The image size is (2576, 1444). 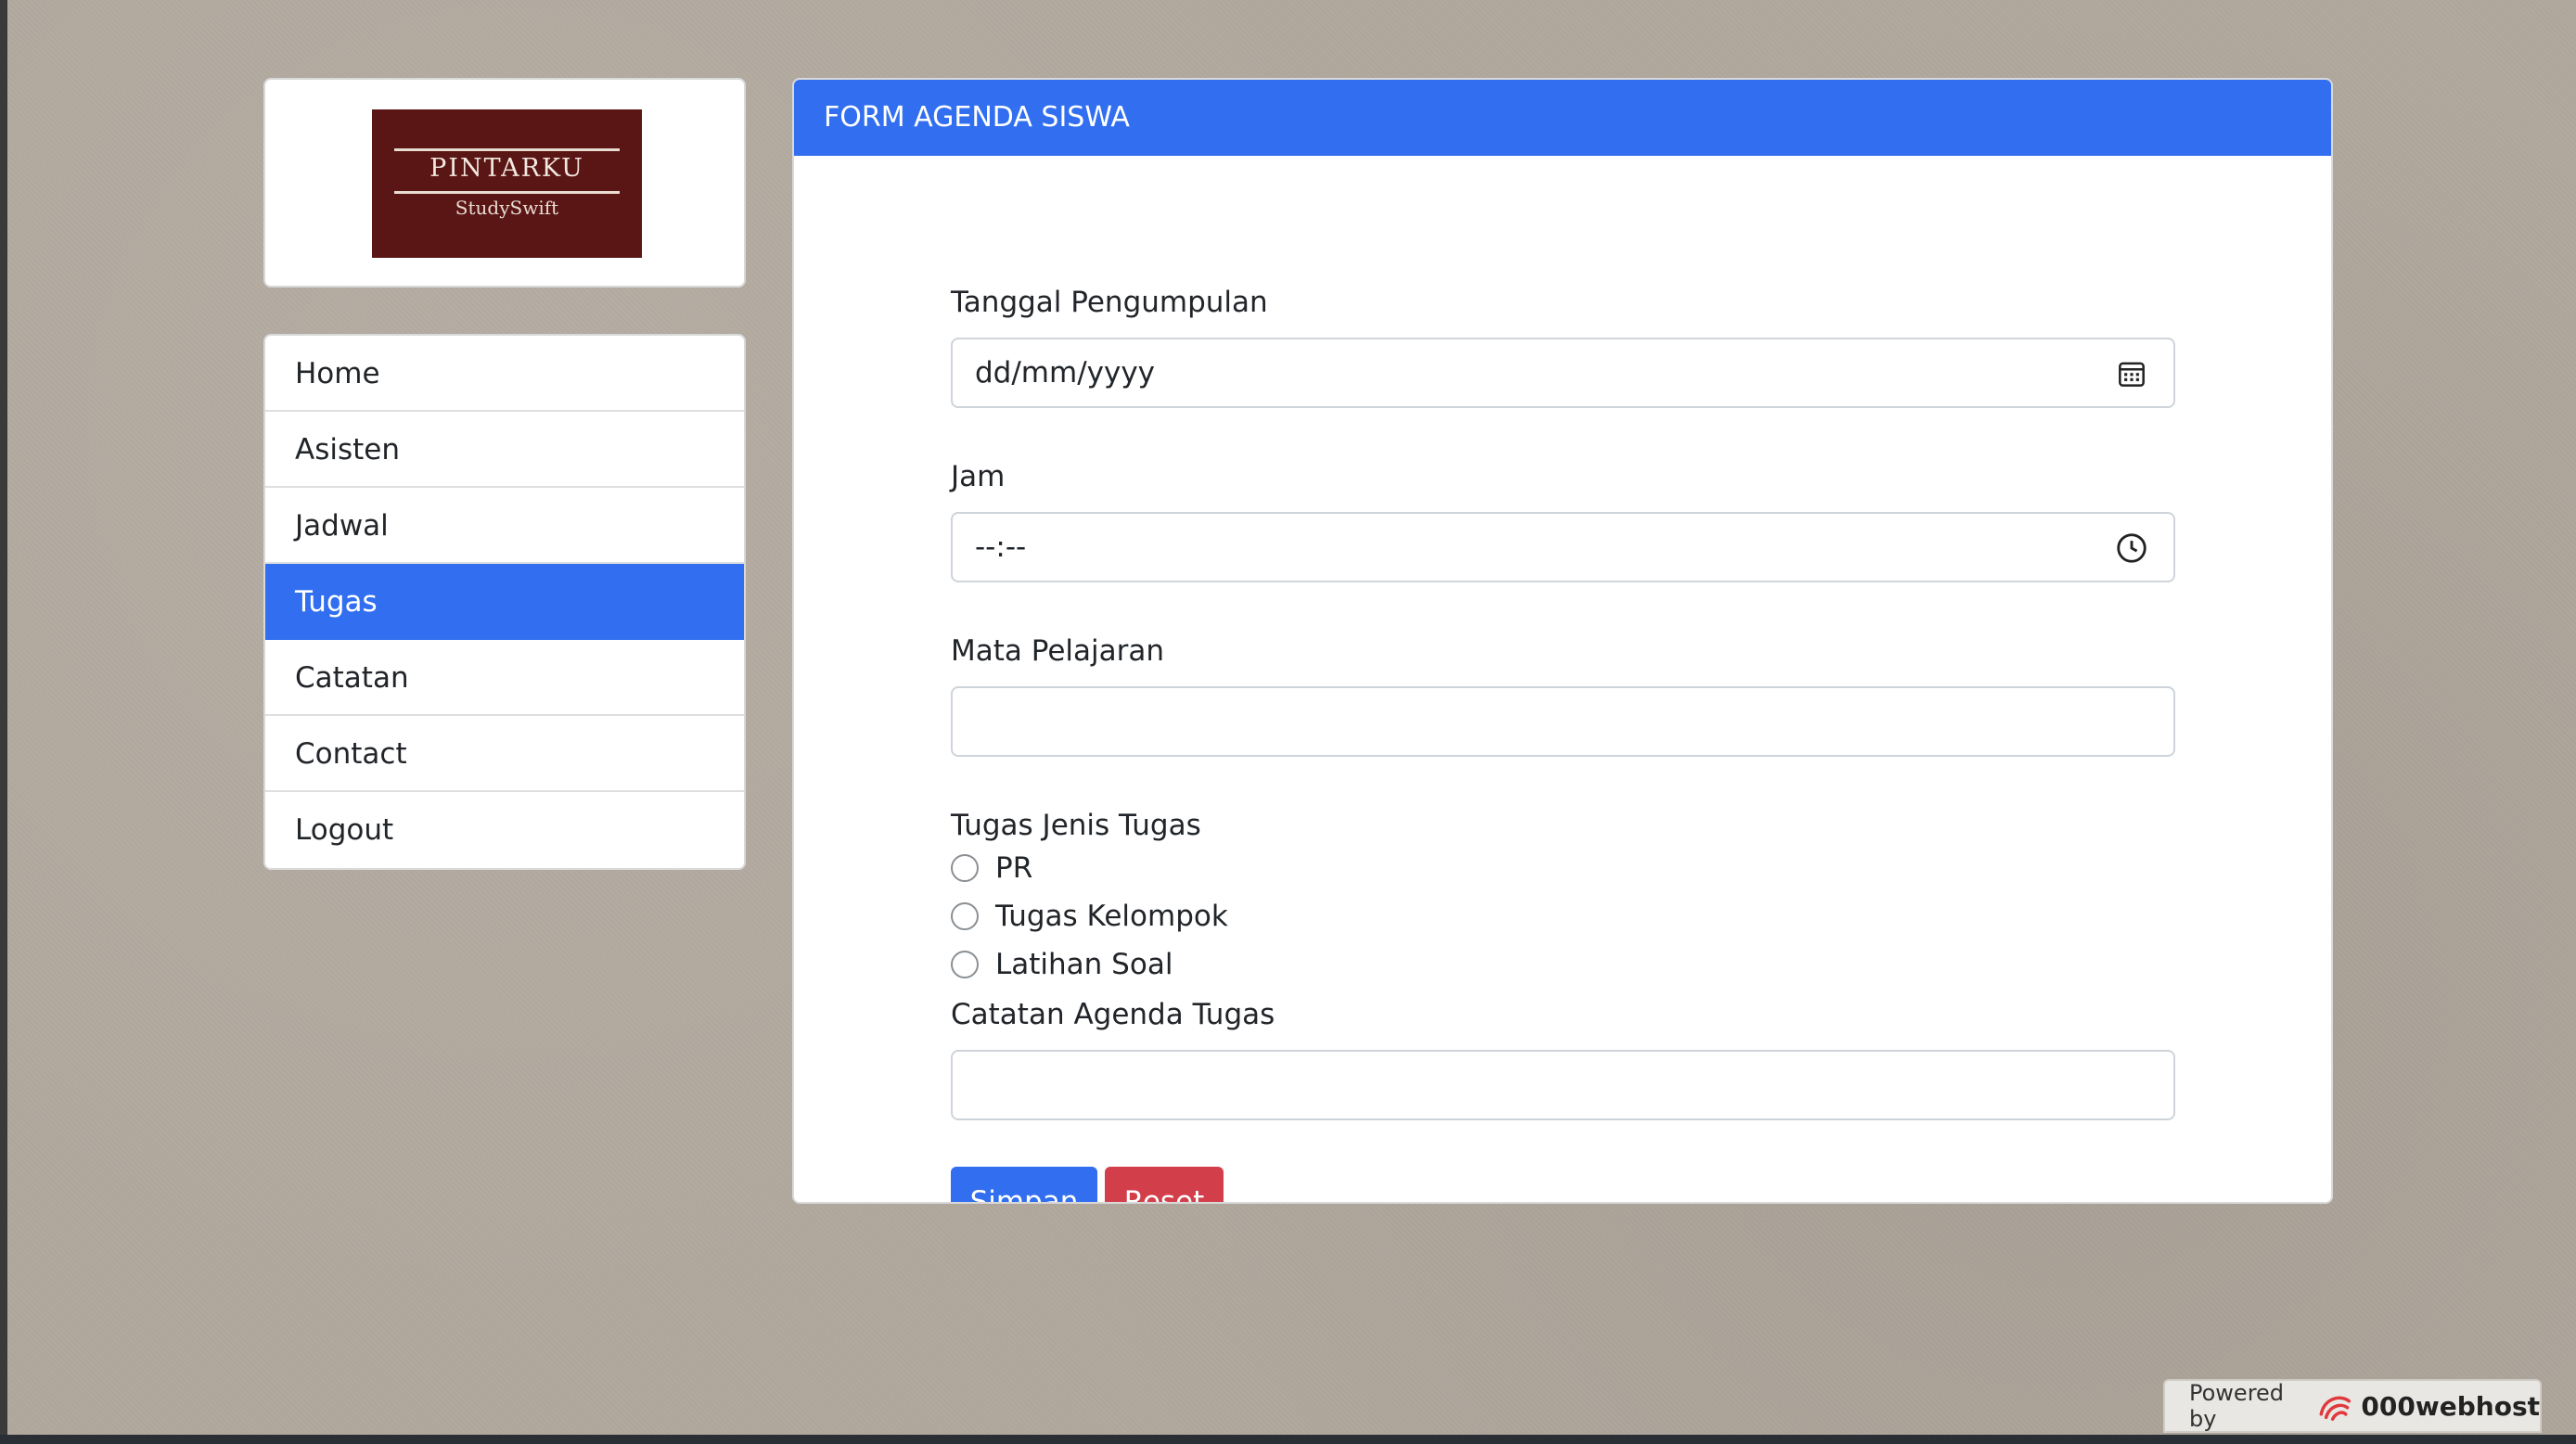 What do you see at coordinates (1014, 868) in the screenshot?
I see `radio-label: PR` at bounding box center [1014, 868].